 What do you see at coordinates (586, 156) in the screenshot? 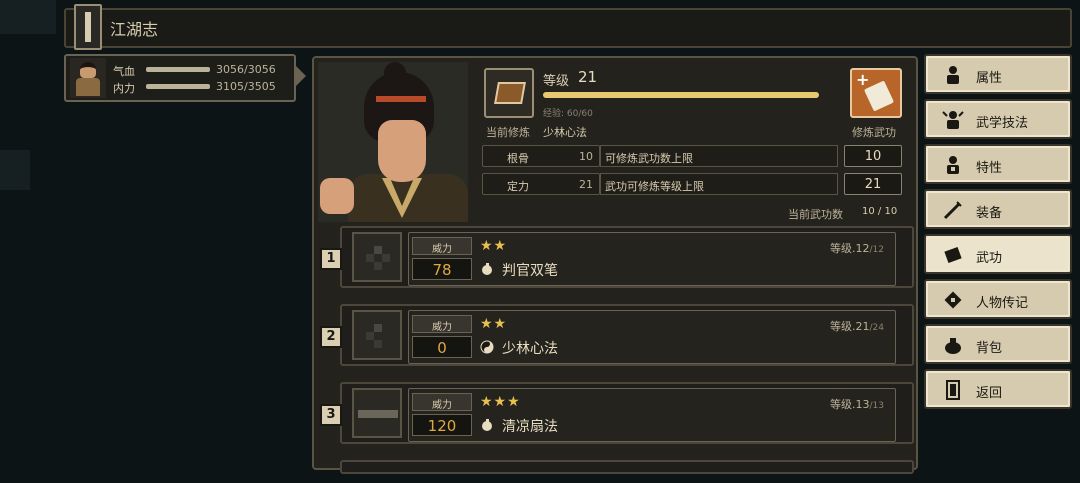
I see `attribute-value: 10` at bounding box center [586, 156].